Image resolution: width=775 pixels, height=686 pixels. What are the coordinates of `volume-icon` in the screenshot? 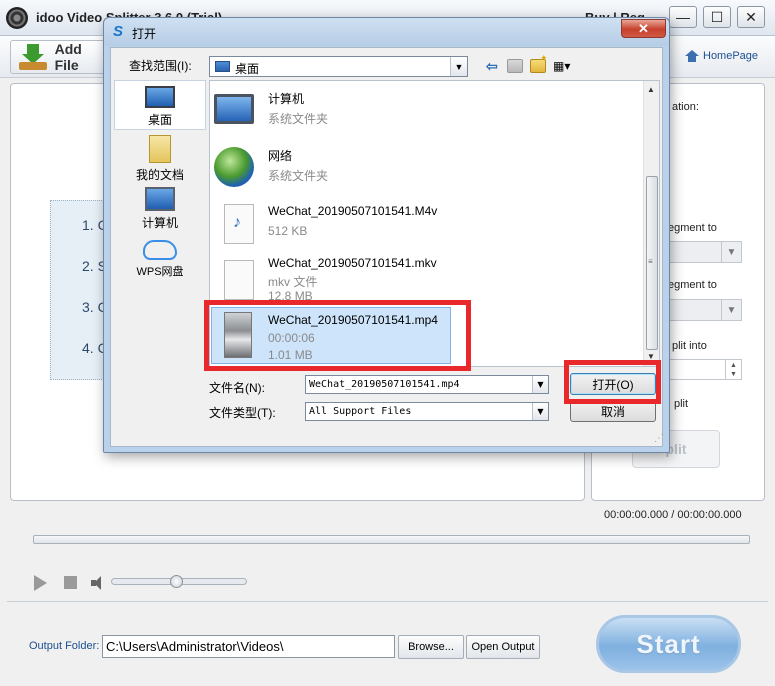 It's located at (99, 583).